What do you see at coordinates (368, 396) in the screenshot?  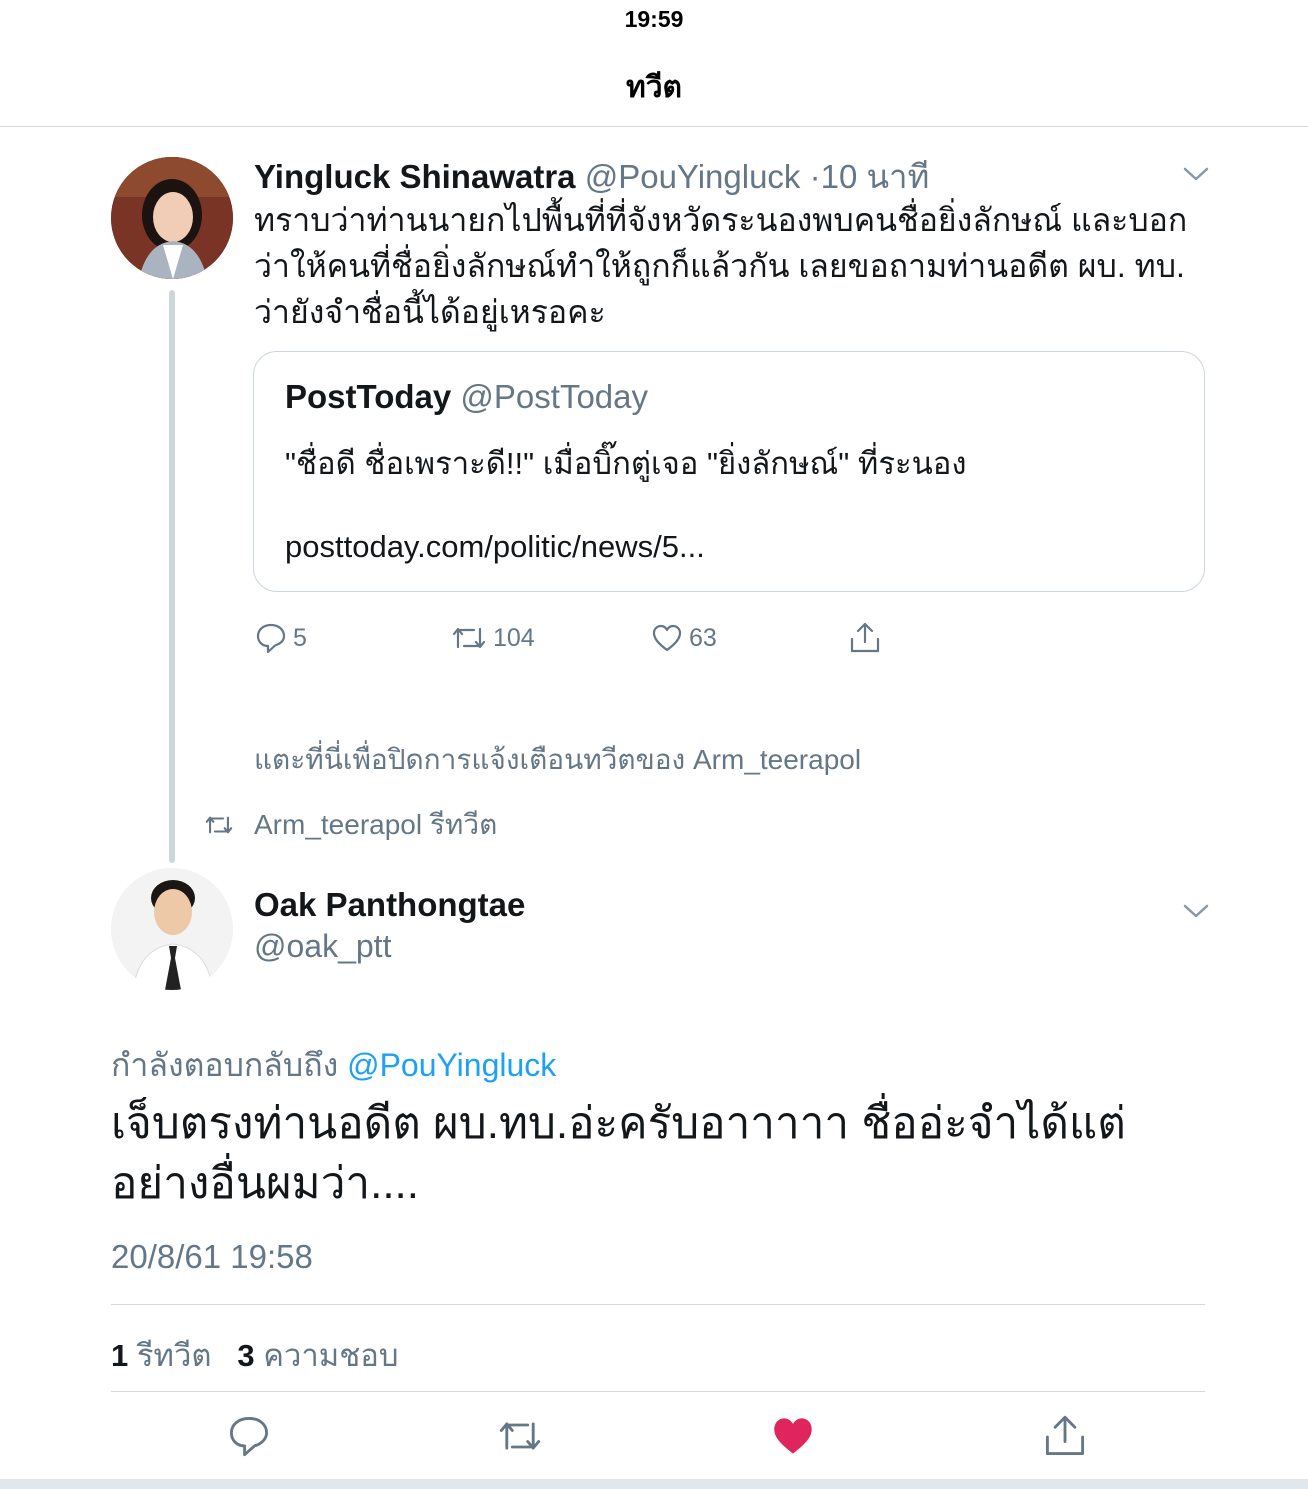 I see `quoted-author-name: PostToday` at bounding box center [368, 396].